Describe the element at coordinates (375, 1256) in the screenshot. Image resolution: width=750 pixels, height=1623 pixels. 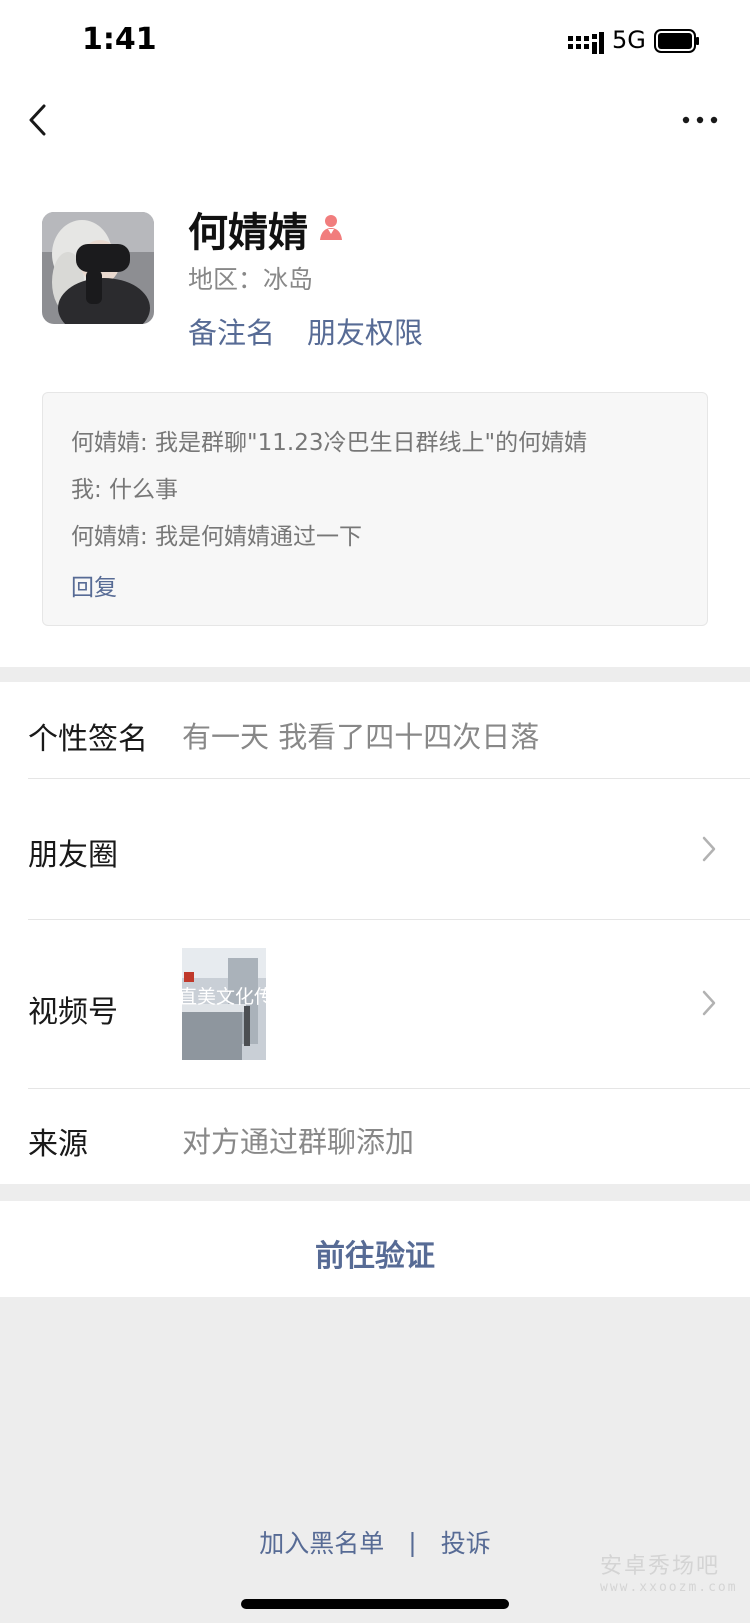
I see `go-verify-label: 前往验证` at that location.